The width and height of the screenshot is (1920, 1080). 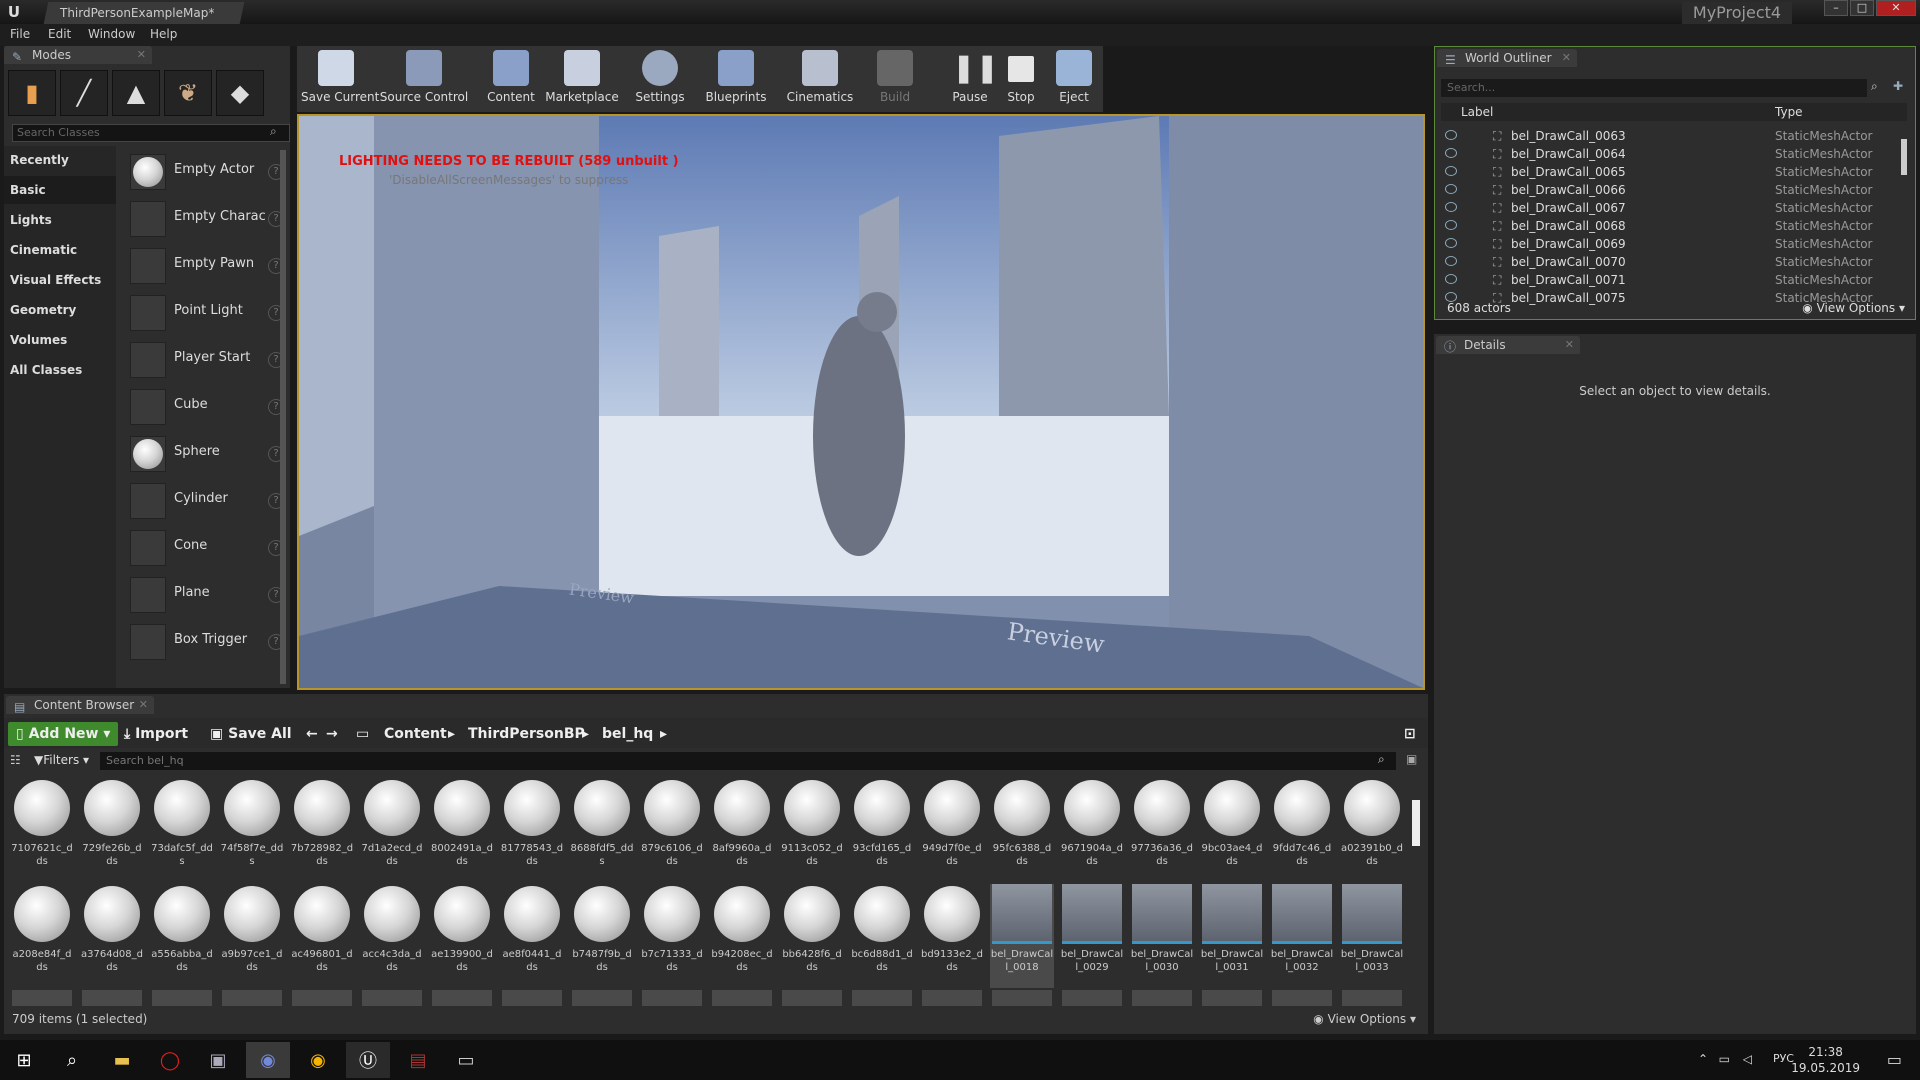 What do you see at coordinates (24, 1060) in the screenshot?
I see `windows-start-icon: ⊞` at bounding box center [24, 1060].